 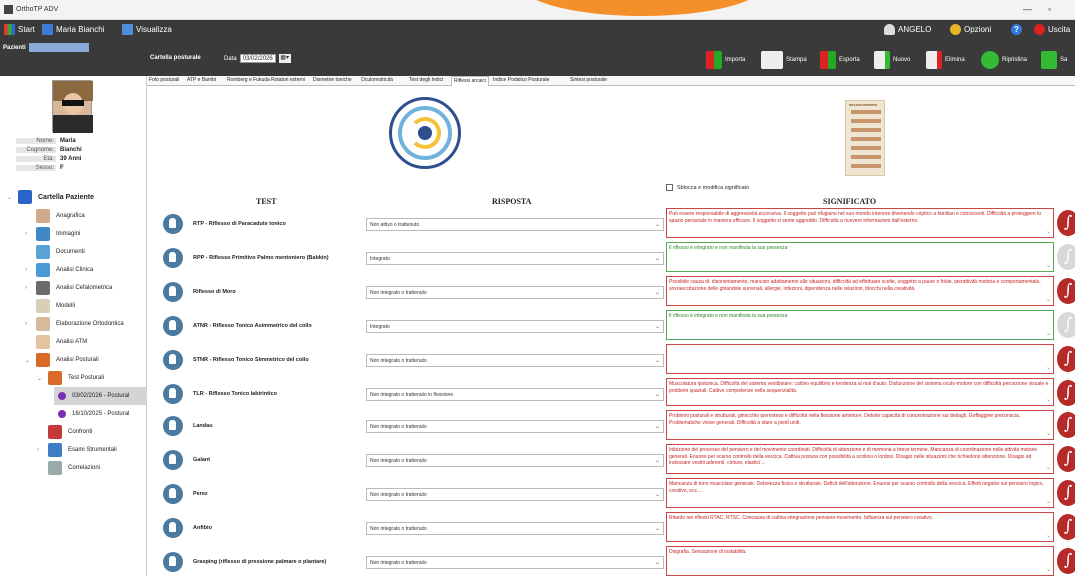 I want to click on help-button: ?, so click(x=1016, y=29).